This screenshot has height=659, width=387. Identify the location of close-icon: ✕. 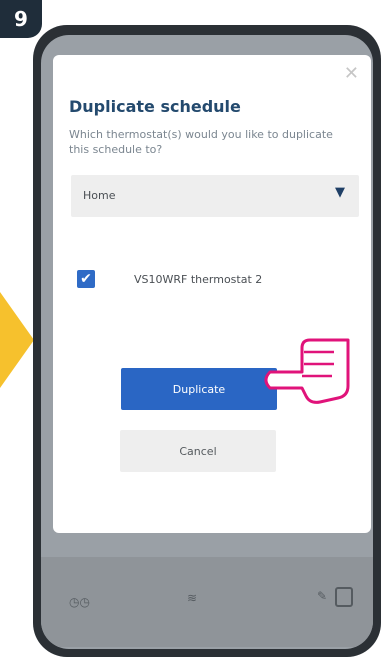
(351, 73).